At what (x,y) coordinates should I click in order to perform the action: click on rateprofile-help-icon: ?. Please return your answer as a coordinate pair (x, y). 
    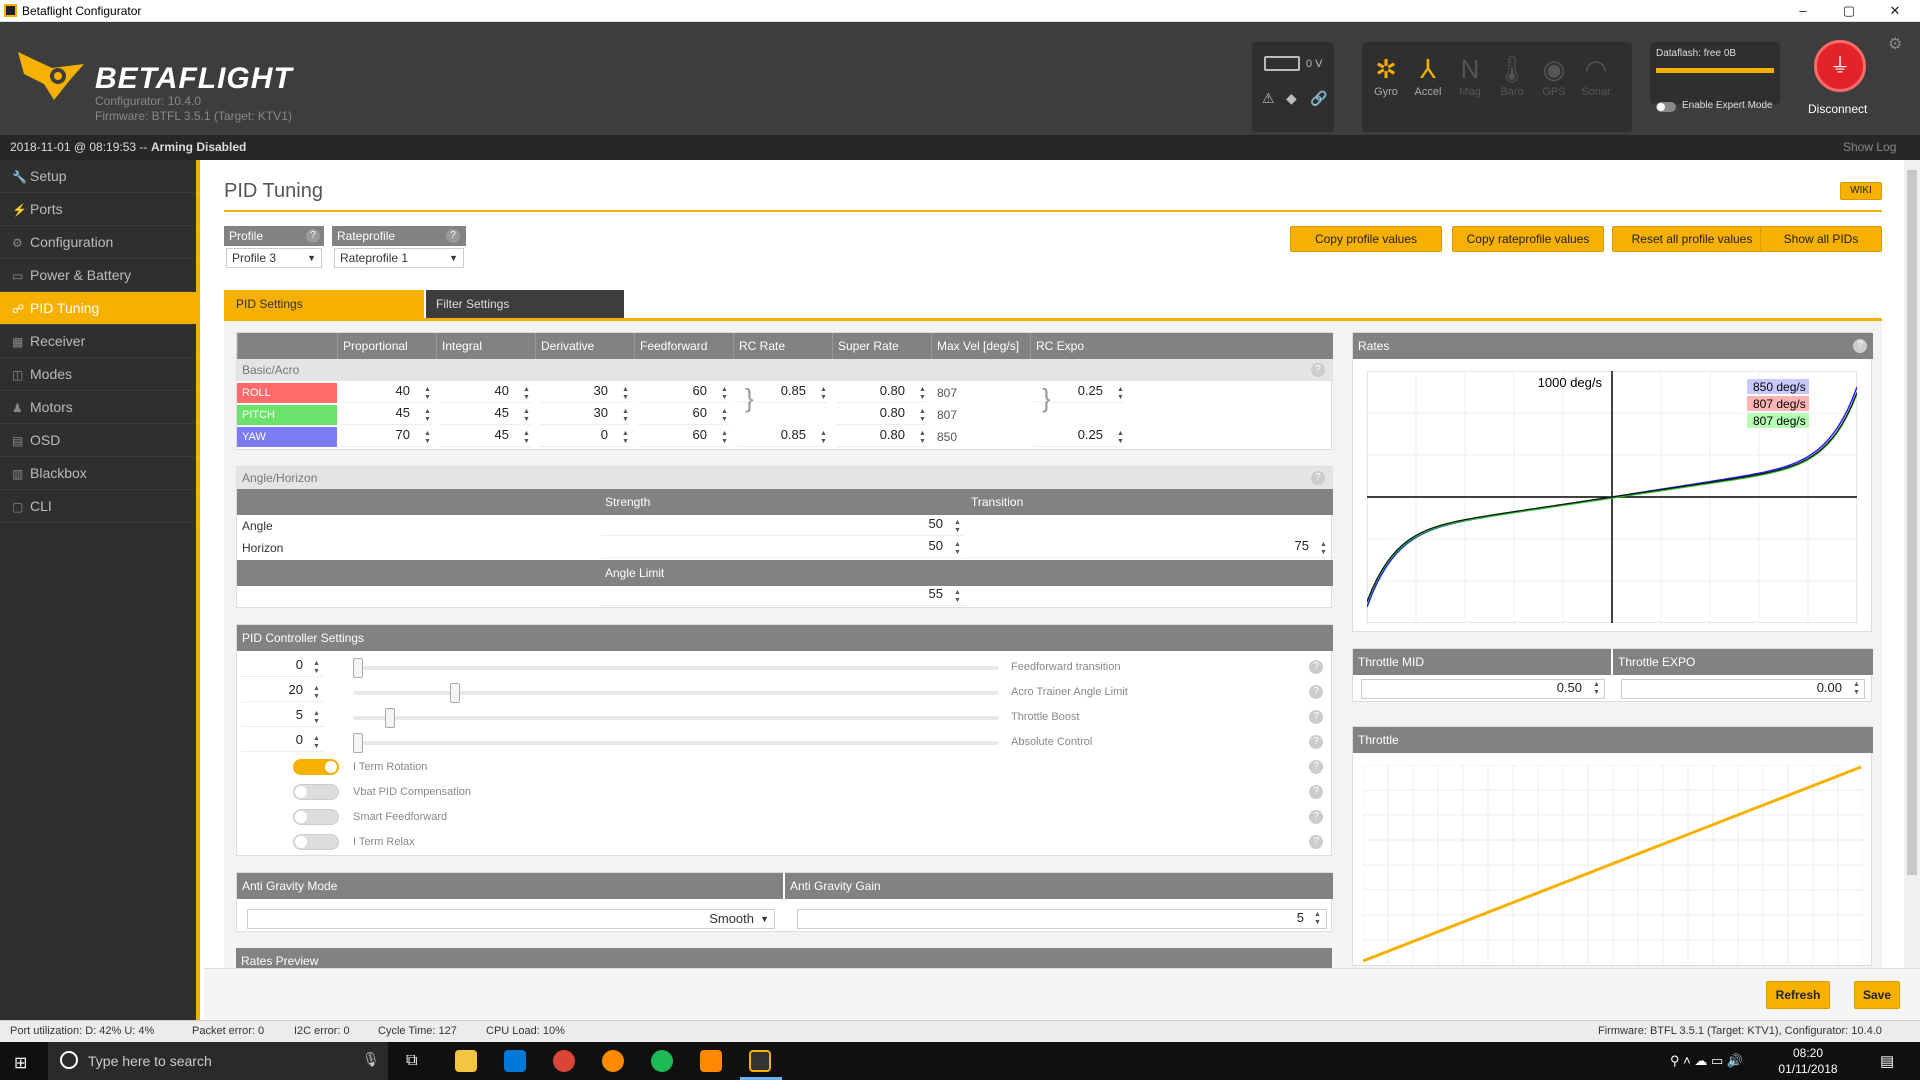
    Looking at the image, I should click on (453, 236).